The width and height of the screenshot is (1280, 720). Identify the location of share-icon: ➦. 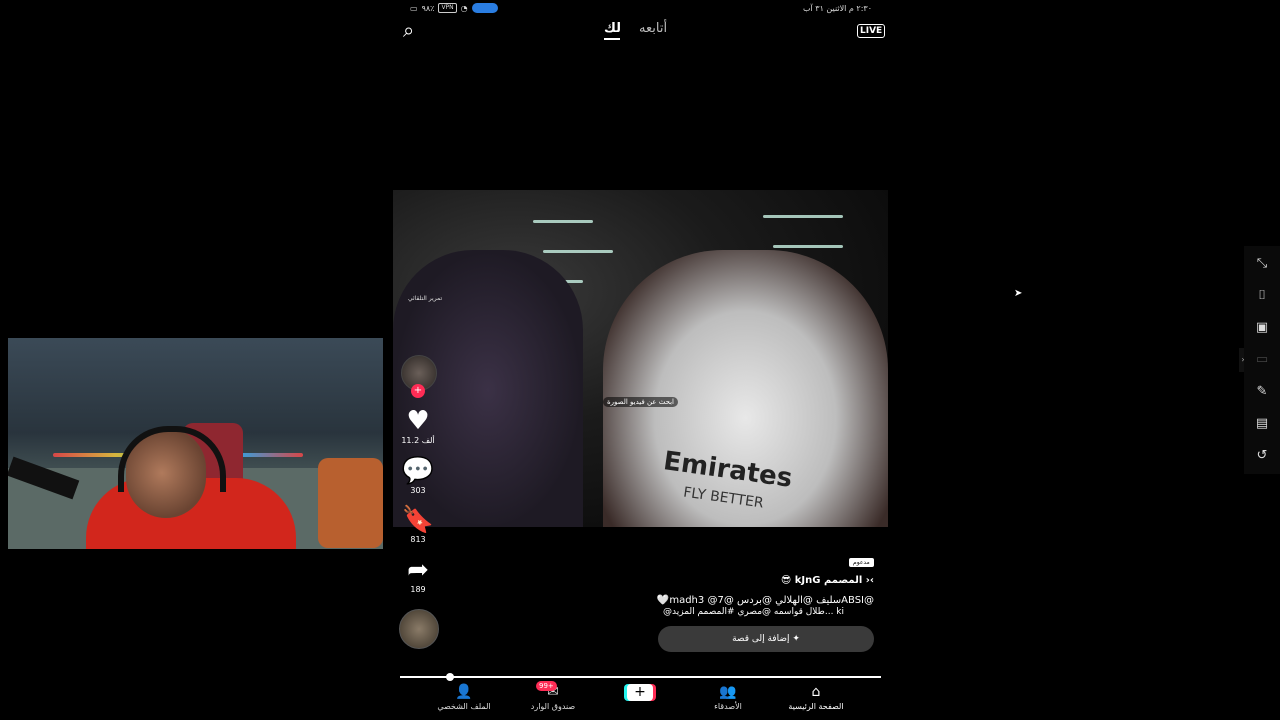
(418, 570).